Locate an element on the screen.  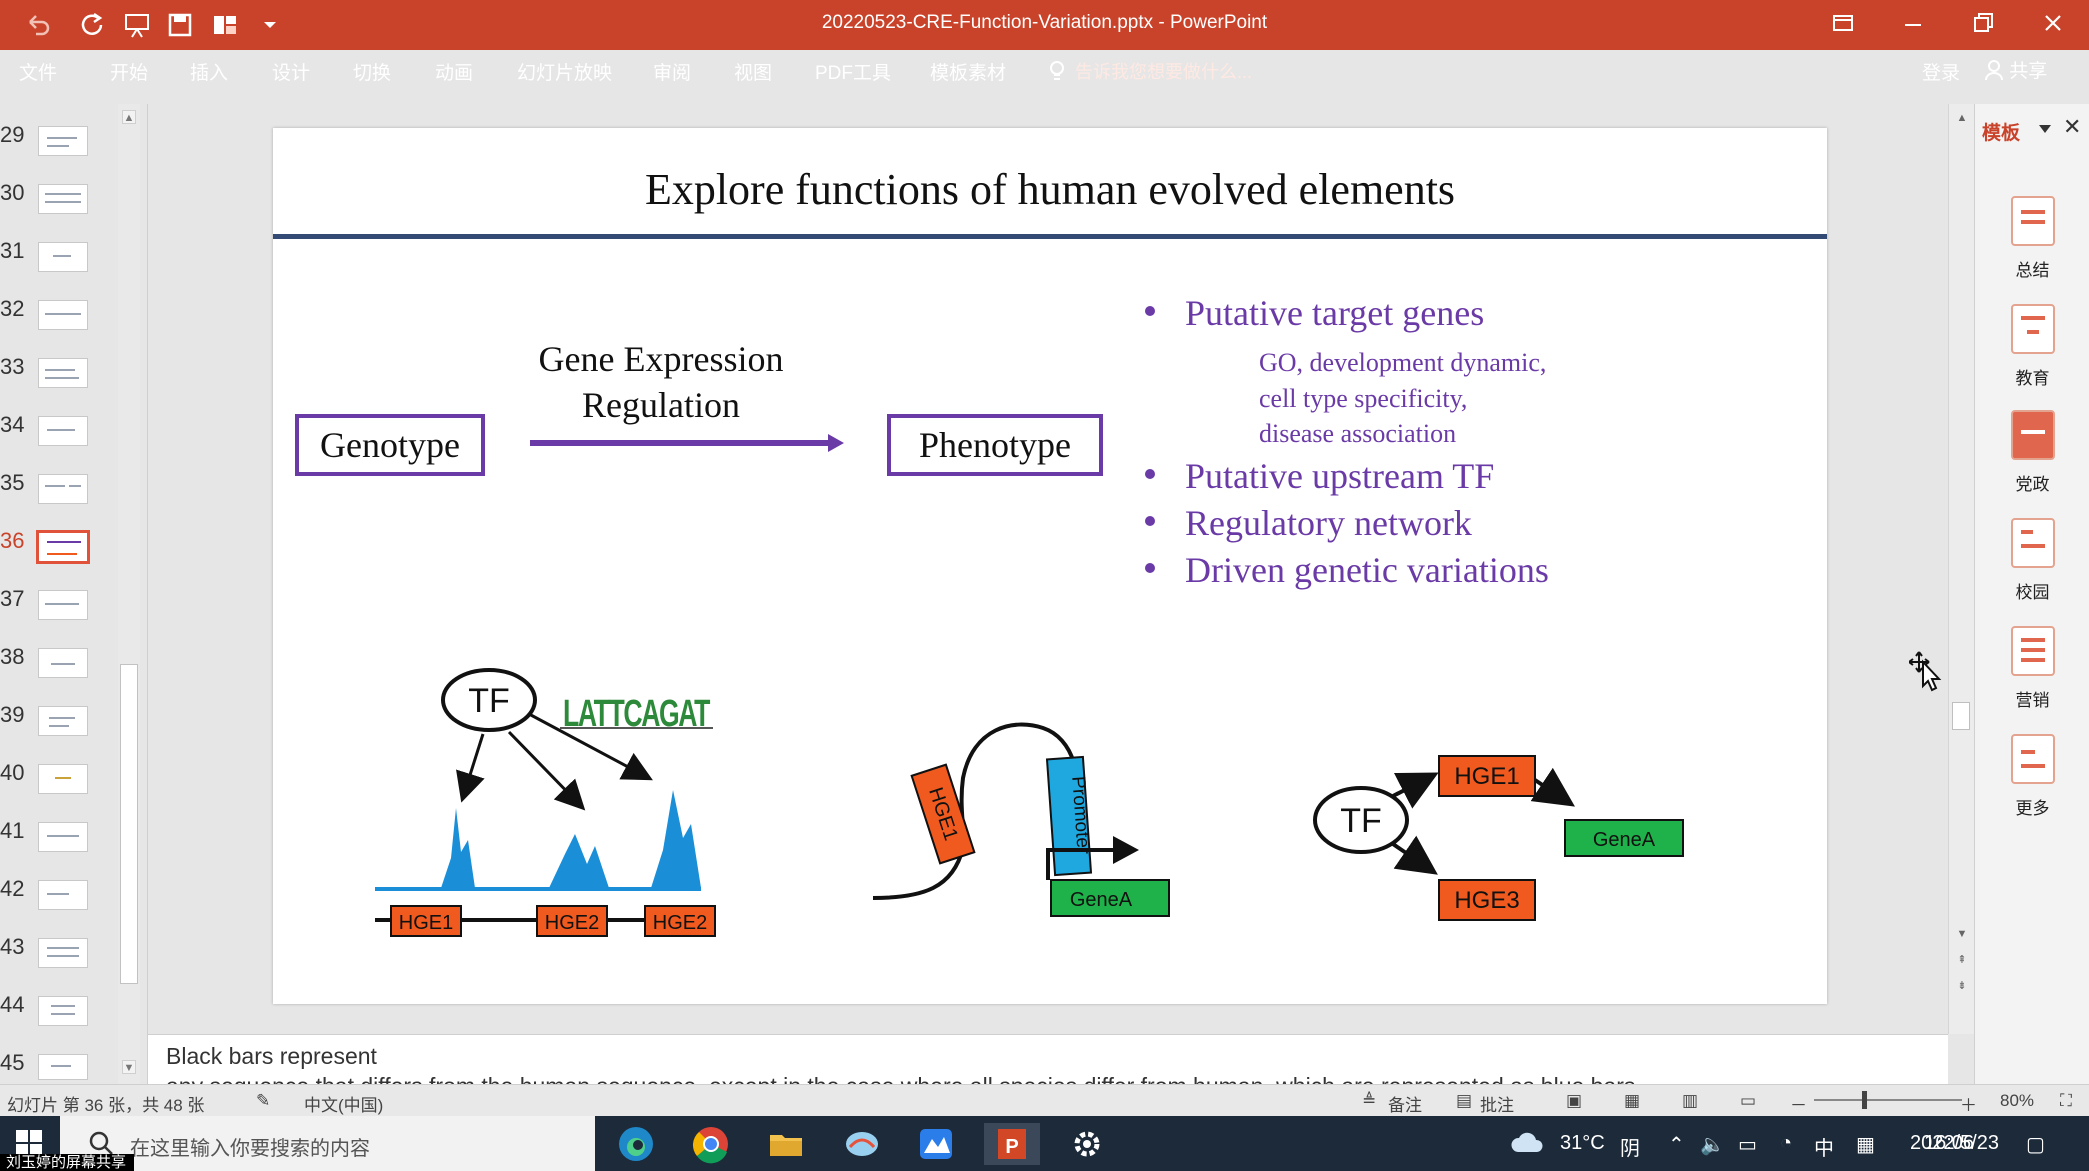
volume-icon: 🔈 is located at coordinates (1712, 1144).